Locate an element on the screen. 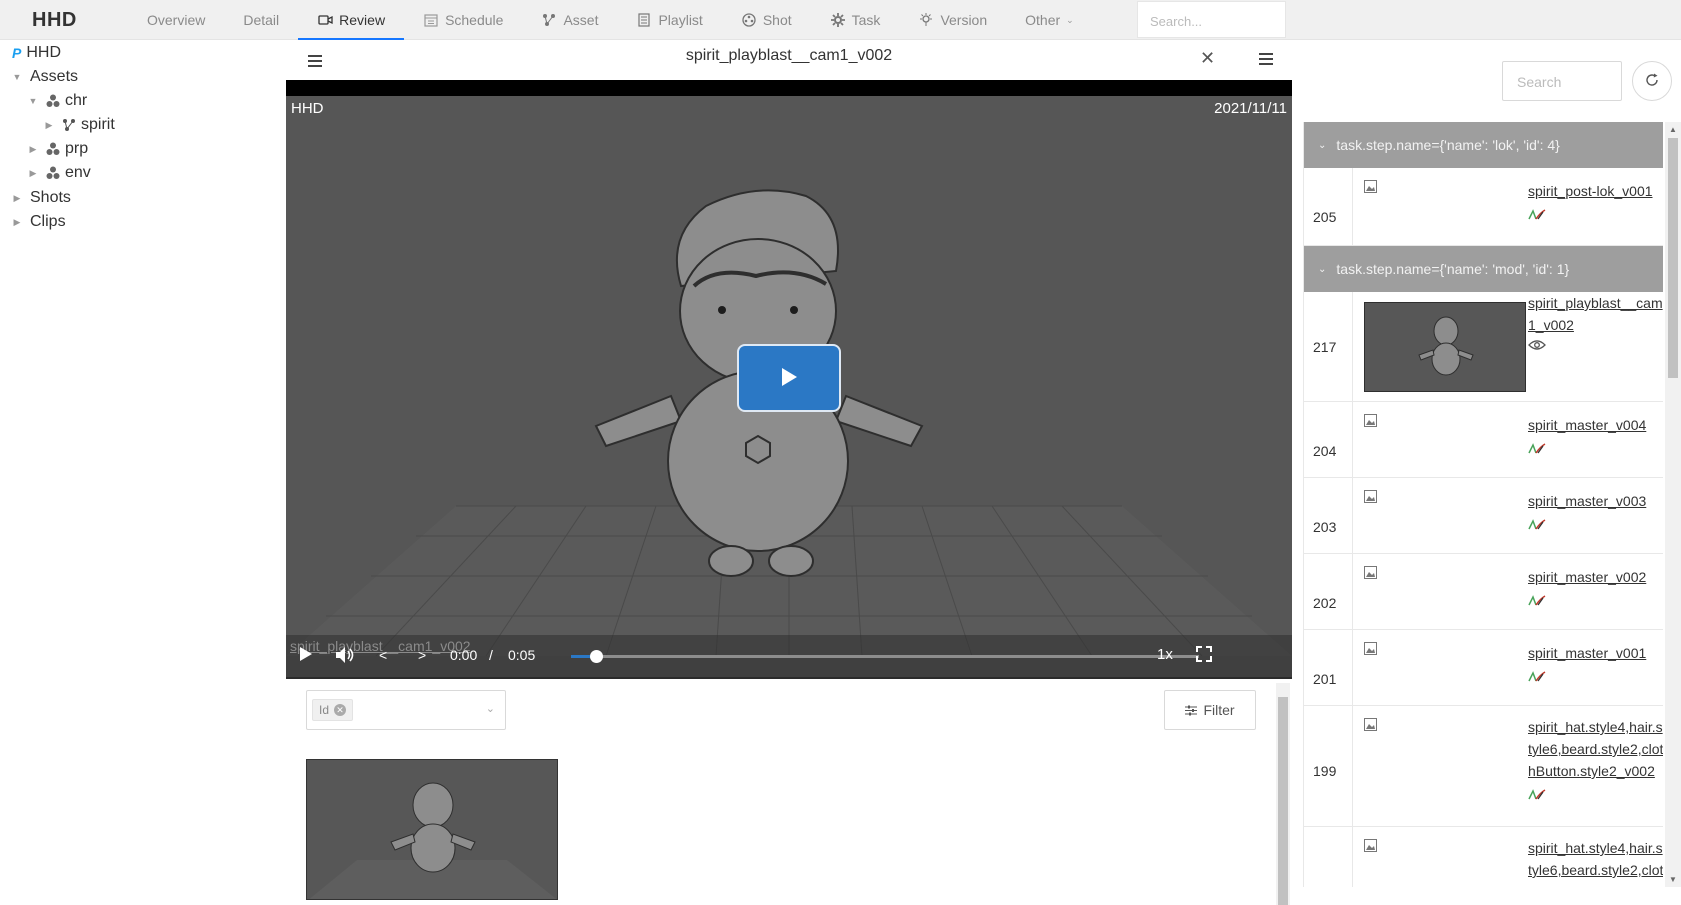 Image resolution: width=1681 pixels, height=905 pixels. nav-schedule: Schedule is located at coordinates (463, 20).